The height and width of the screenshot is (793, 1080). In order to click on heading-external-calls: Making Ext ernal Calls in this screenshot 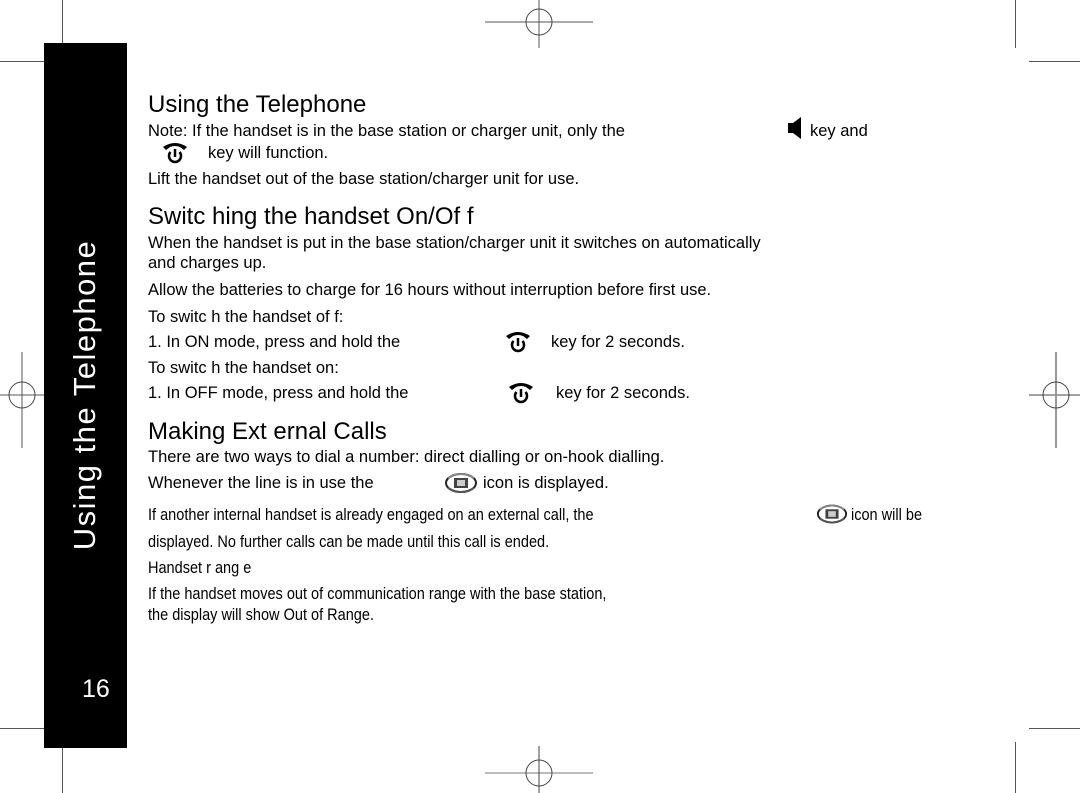, I will do `click(267, 431)`.